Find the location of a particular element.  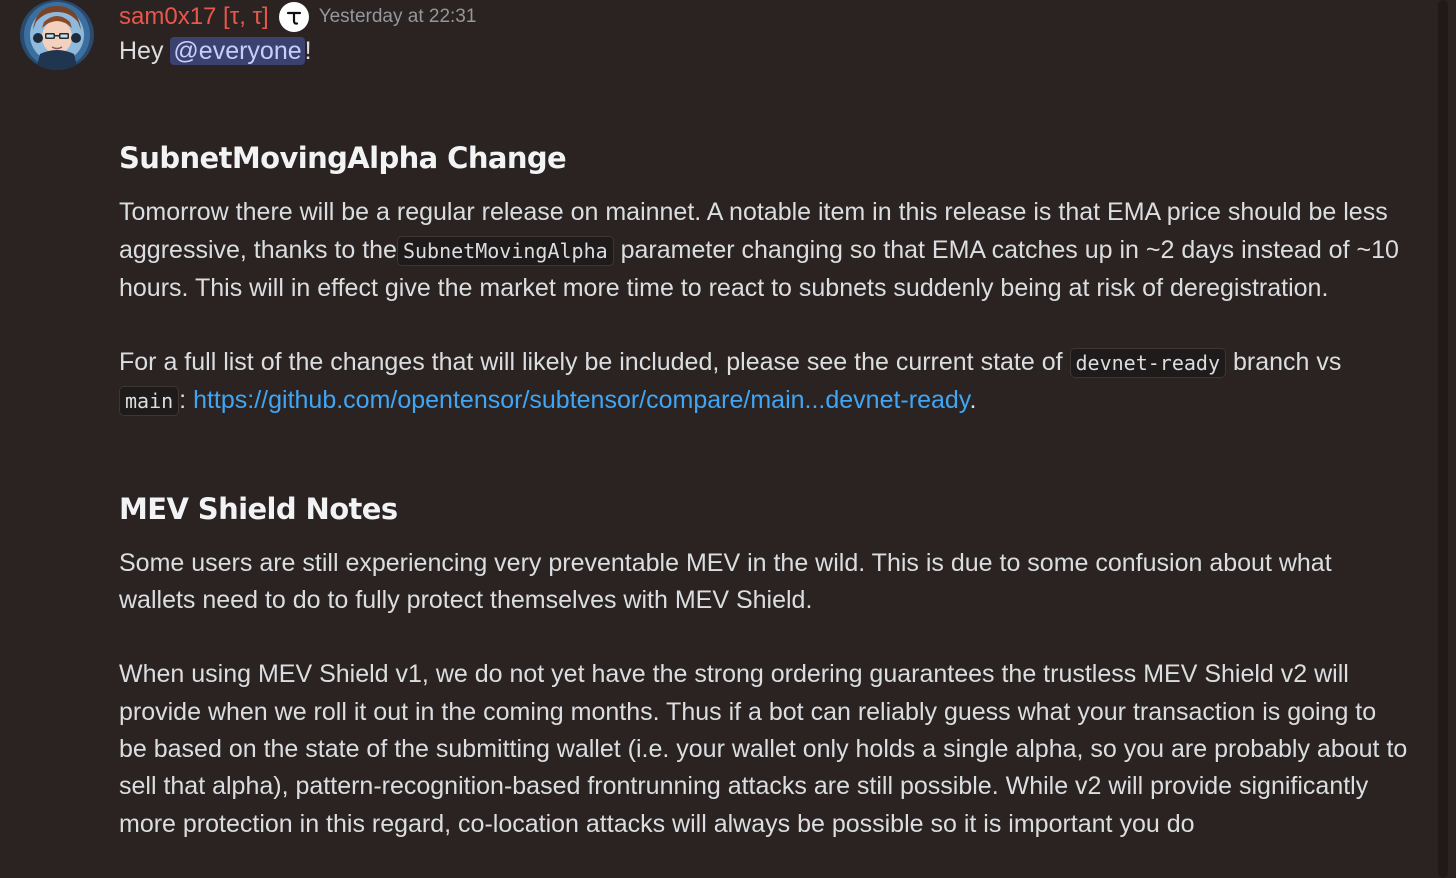

section-heading-subnetmovingalpha: SubnetMovingAlpha Change is located at coordinates (343, 158).